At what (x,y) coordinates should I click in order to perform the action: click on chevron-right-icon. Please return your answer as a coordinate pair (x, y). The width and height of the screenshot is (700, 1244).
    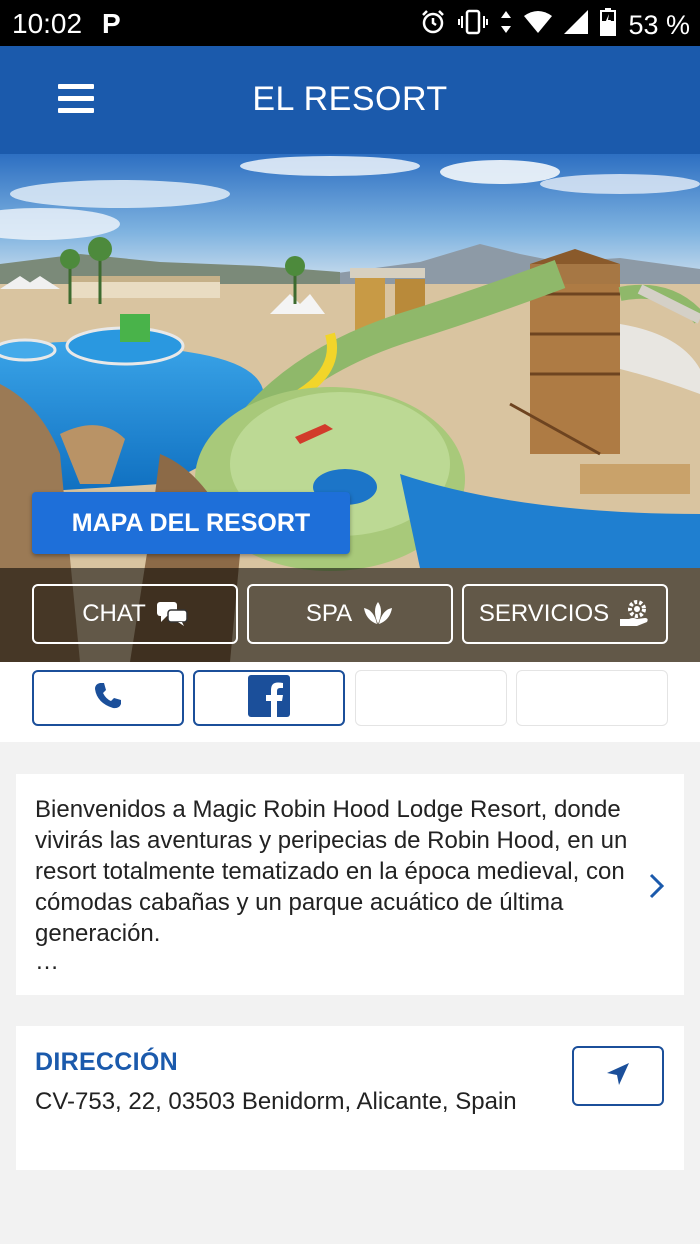
    Looking at the image, I should click on (657, 888).